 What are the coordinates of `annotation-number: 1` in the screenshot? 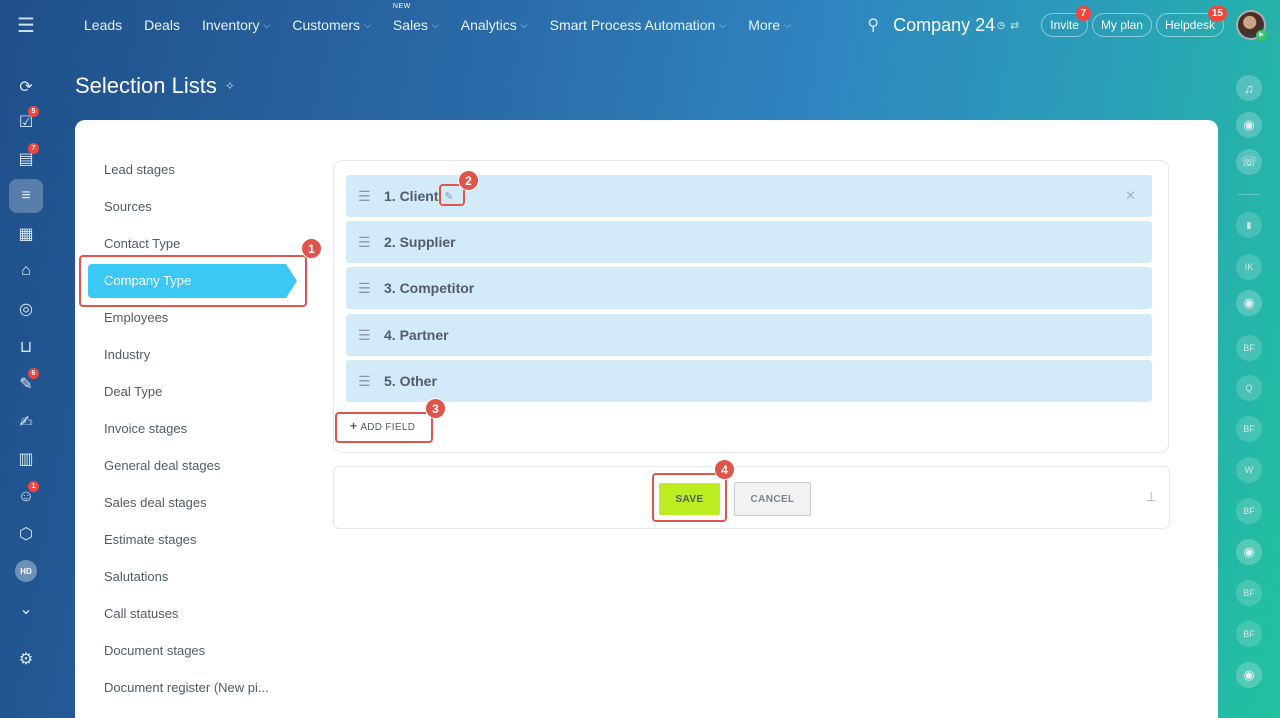 It's located at (311, 248).